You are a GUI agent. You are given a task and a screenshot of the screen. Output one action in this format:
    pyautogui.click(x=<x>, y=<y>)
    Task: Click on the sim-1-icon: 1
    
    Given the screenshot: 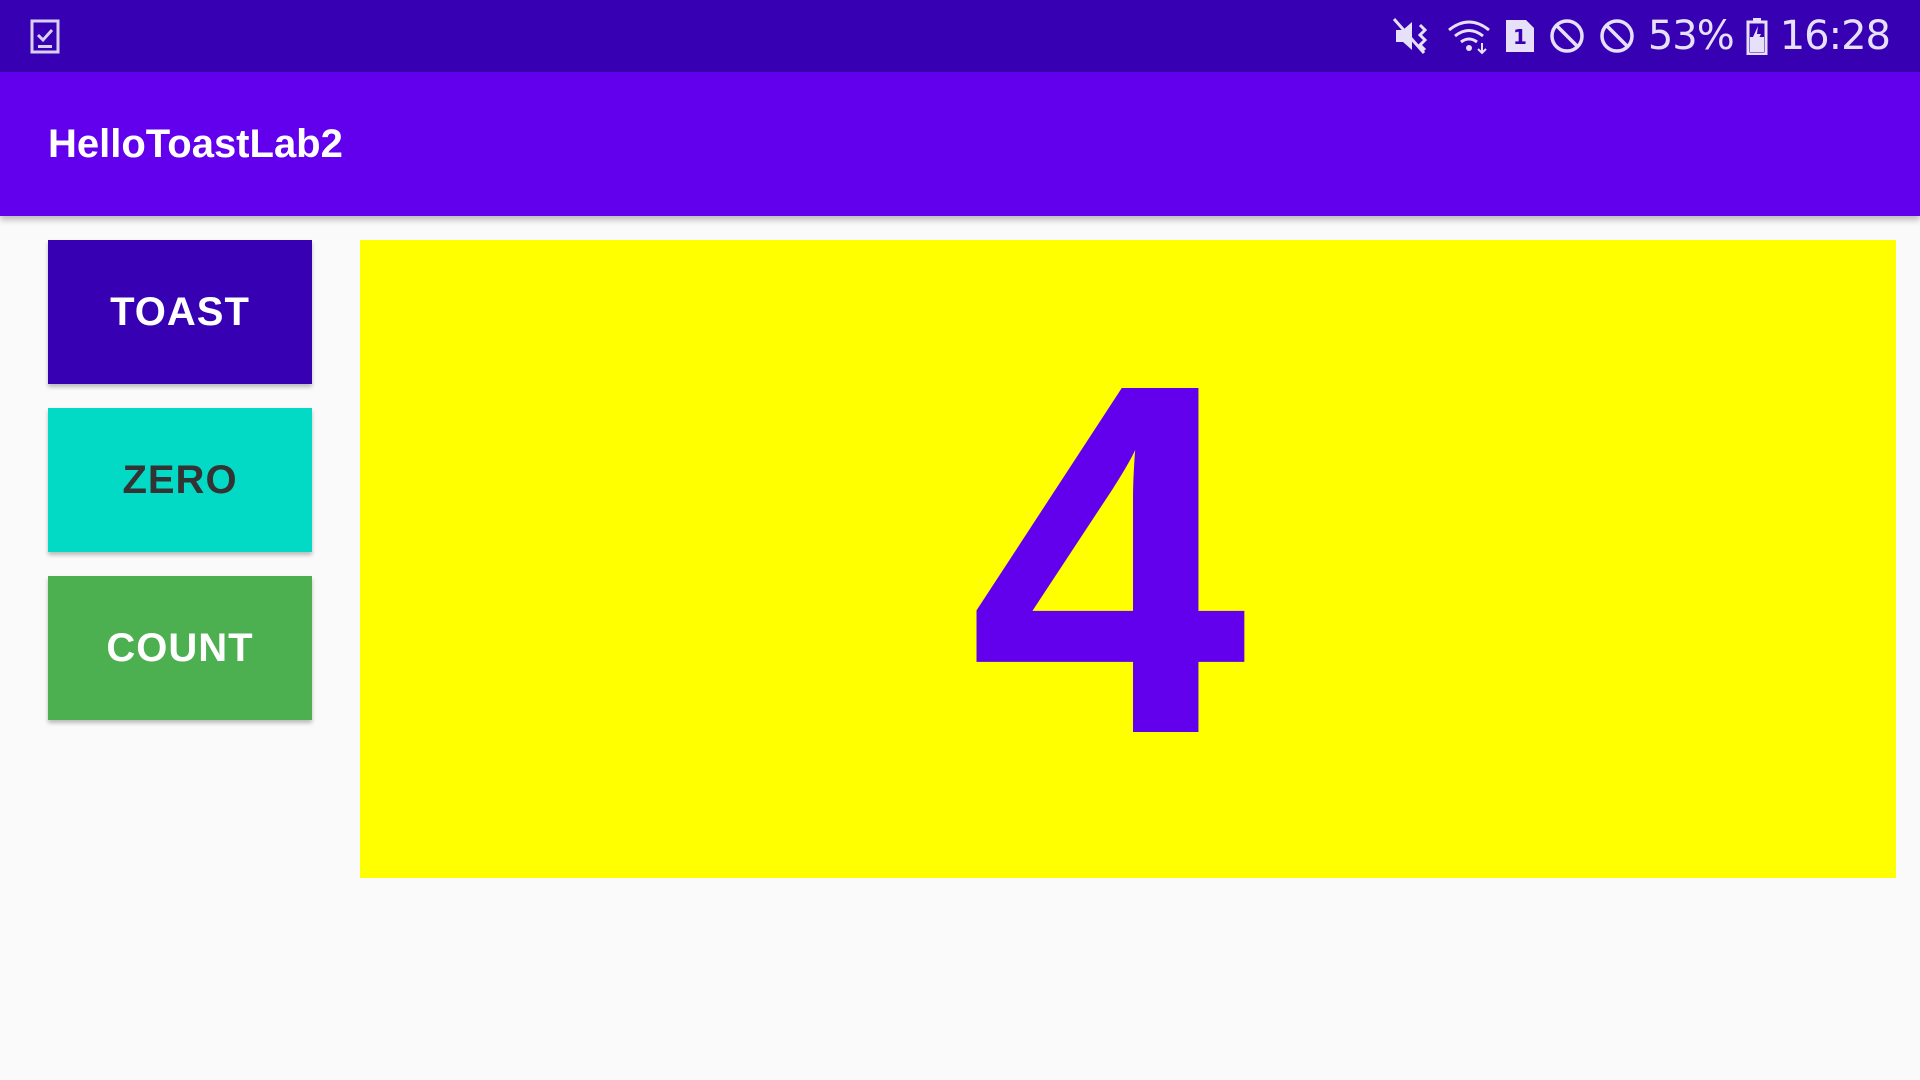 What is the action you would take?
    pyautogui.click(x=1520, y=36)
    